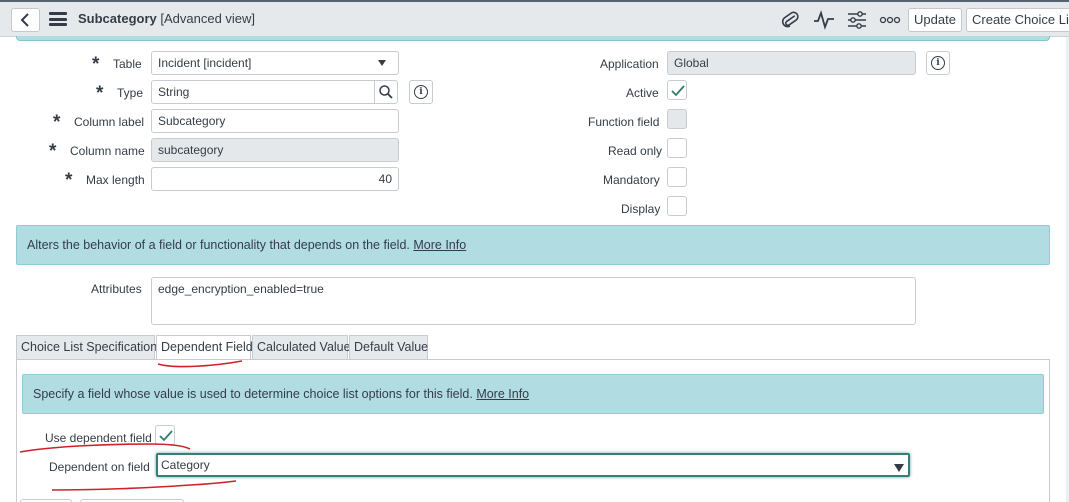 This screenshot has width=1069, height=502. Describe the element at coordinates (824, 20) in the screenshot. I see `activity-icon` at that location.